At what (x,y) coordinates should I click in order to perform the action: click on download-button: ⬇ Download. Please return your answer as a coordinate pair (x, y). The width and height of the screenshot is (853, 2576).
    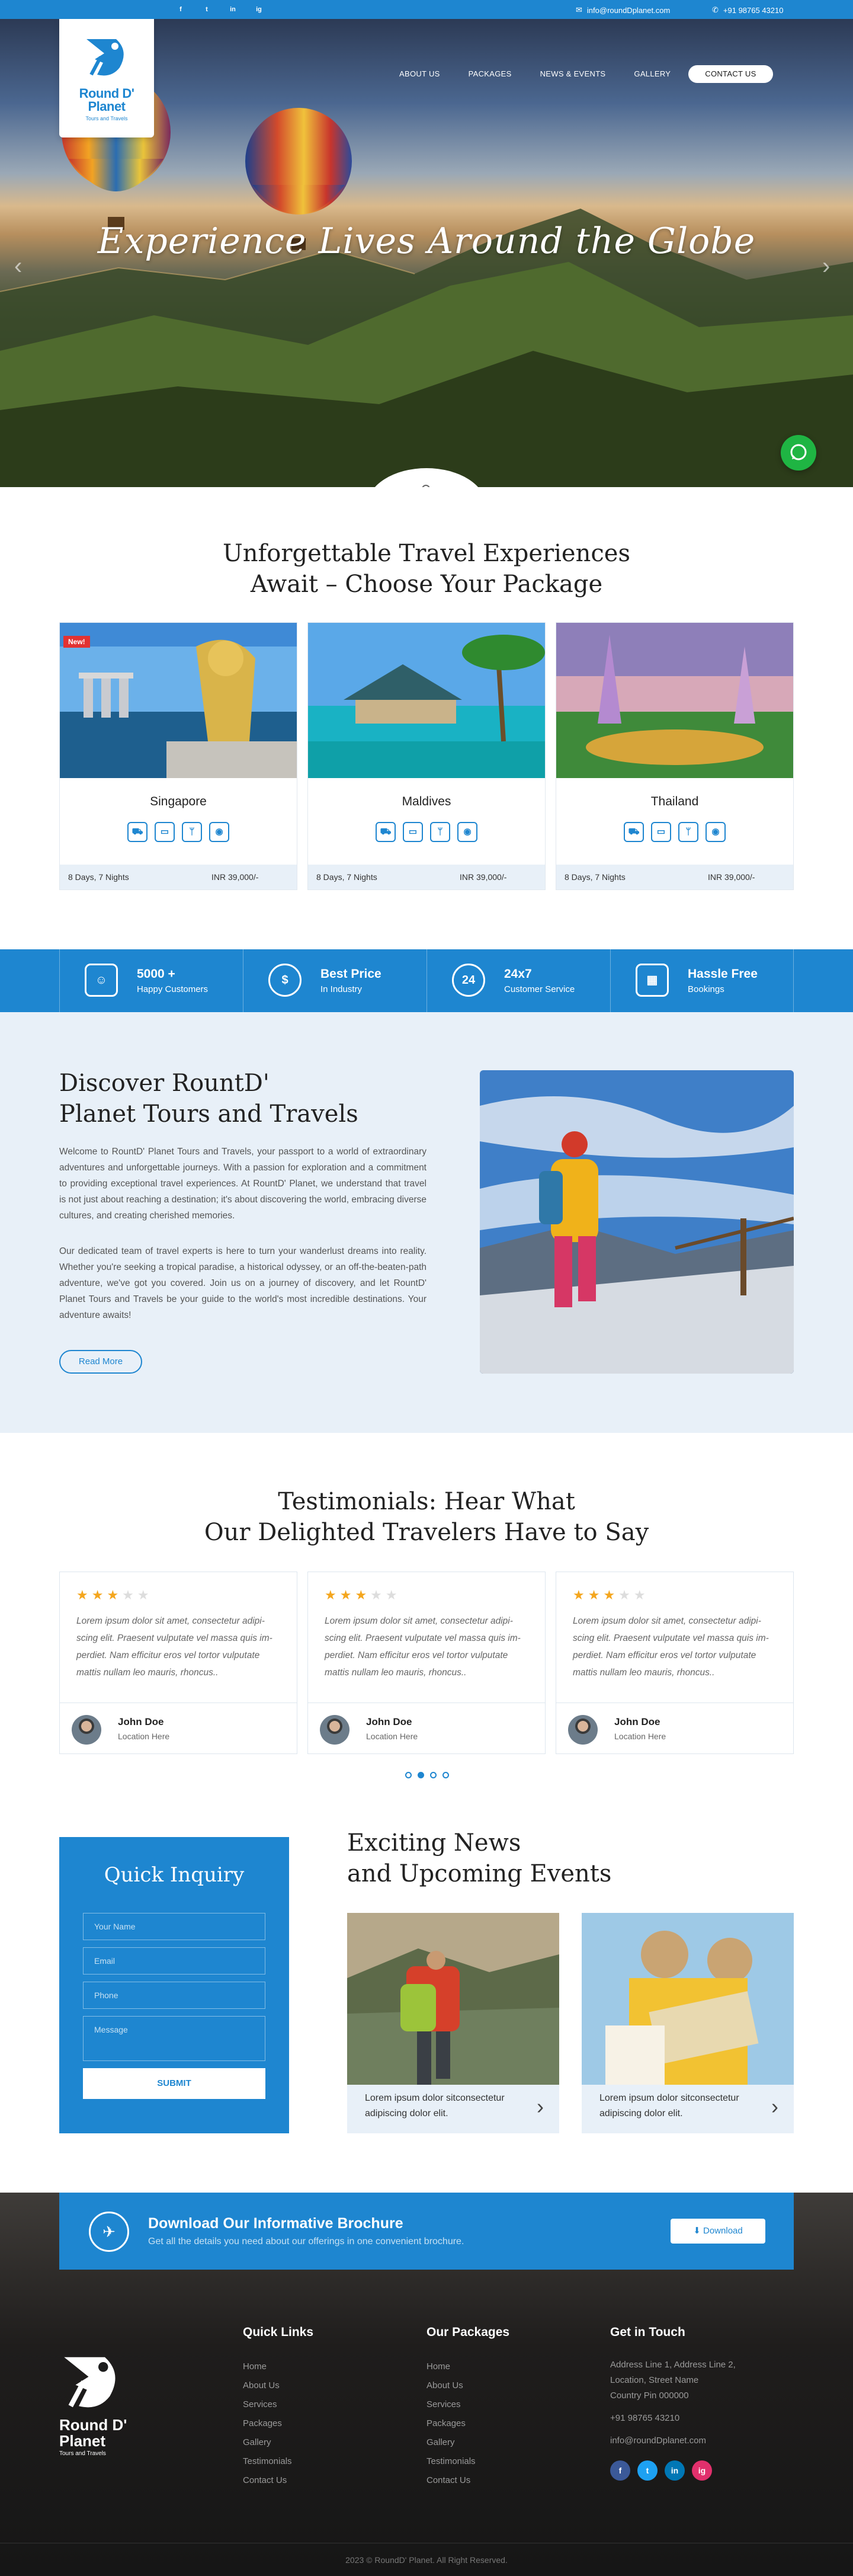
    Looking at the image, I should click on (718, 2231).